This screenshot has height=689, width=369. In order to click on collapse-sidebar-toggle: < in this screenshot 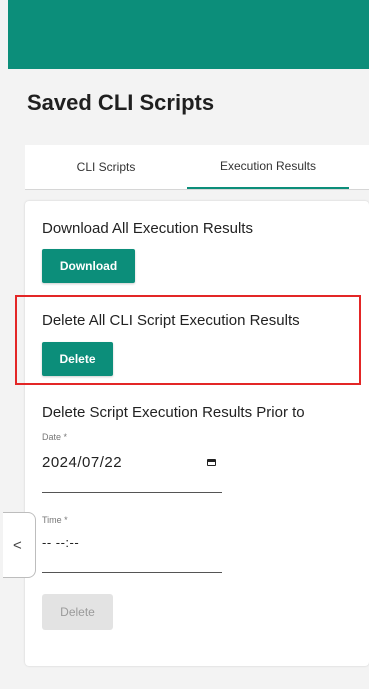, I will do `click(19, 545)`.